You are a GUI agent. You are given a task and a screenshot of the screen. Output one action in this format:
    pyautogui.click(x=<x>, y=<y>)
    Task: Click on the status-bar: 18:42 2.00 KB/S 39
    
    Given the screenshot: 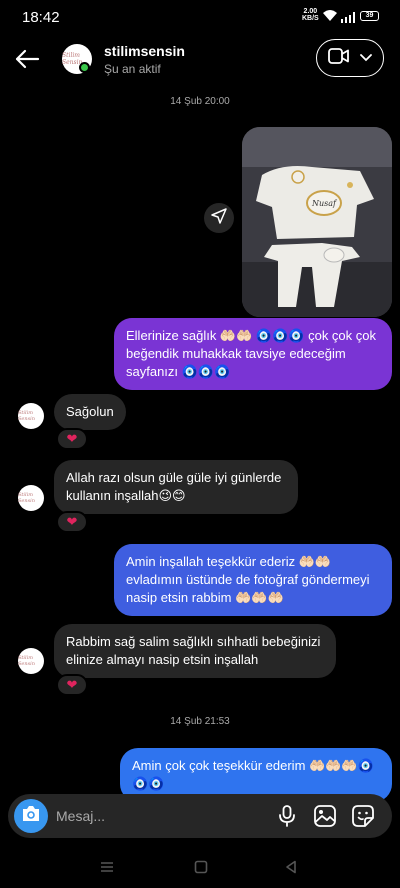 What is the action you would take?
    pyautogui.click(x=200, y=17)
    